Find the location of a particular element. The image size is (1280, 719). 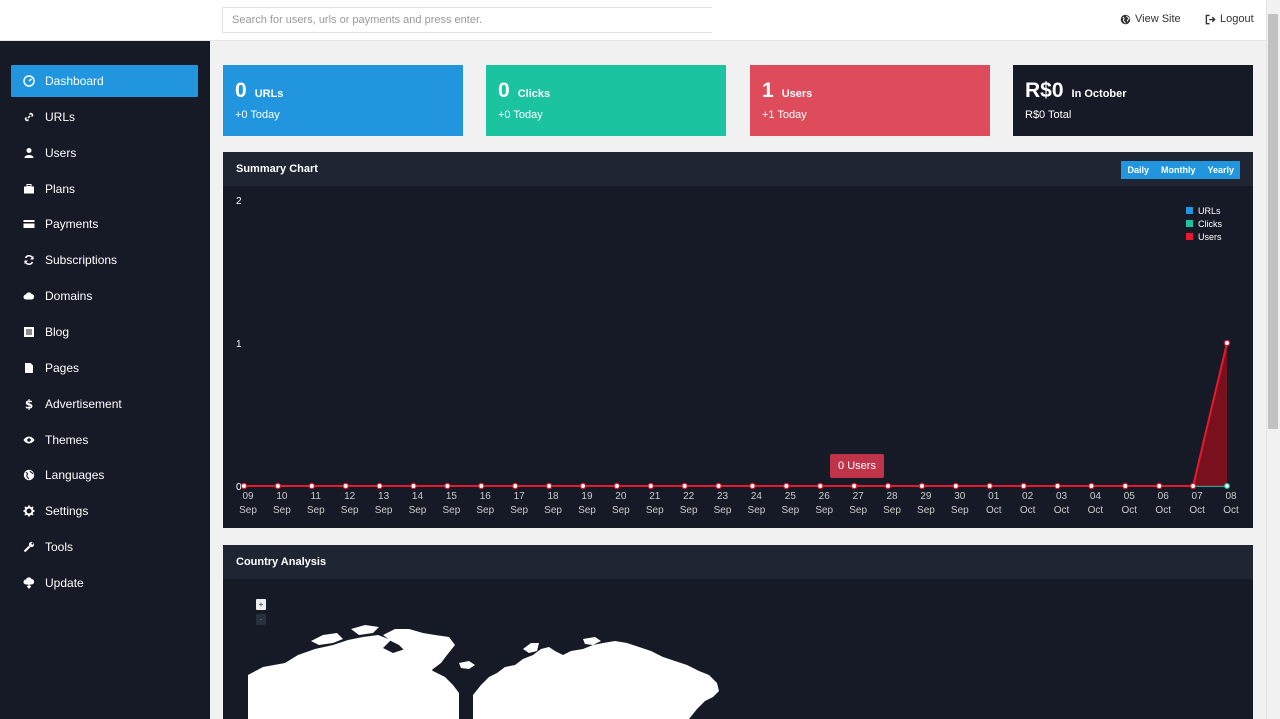

sidebar-item-pages: Pages is located at coordinates (104, 368).